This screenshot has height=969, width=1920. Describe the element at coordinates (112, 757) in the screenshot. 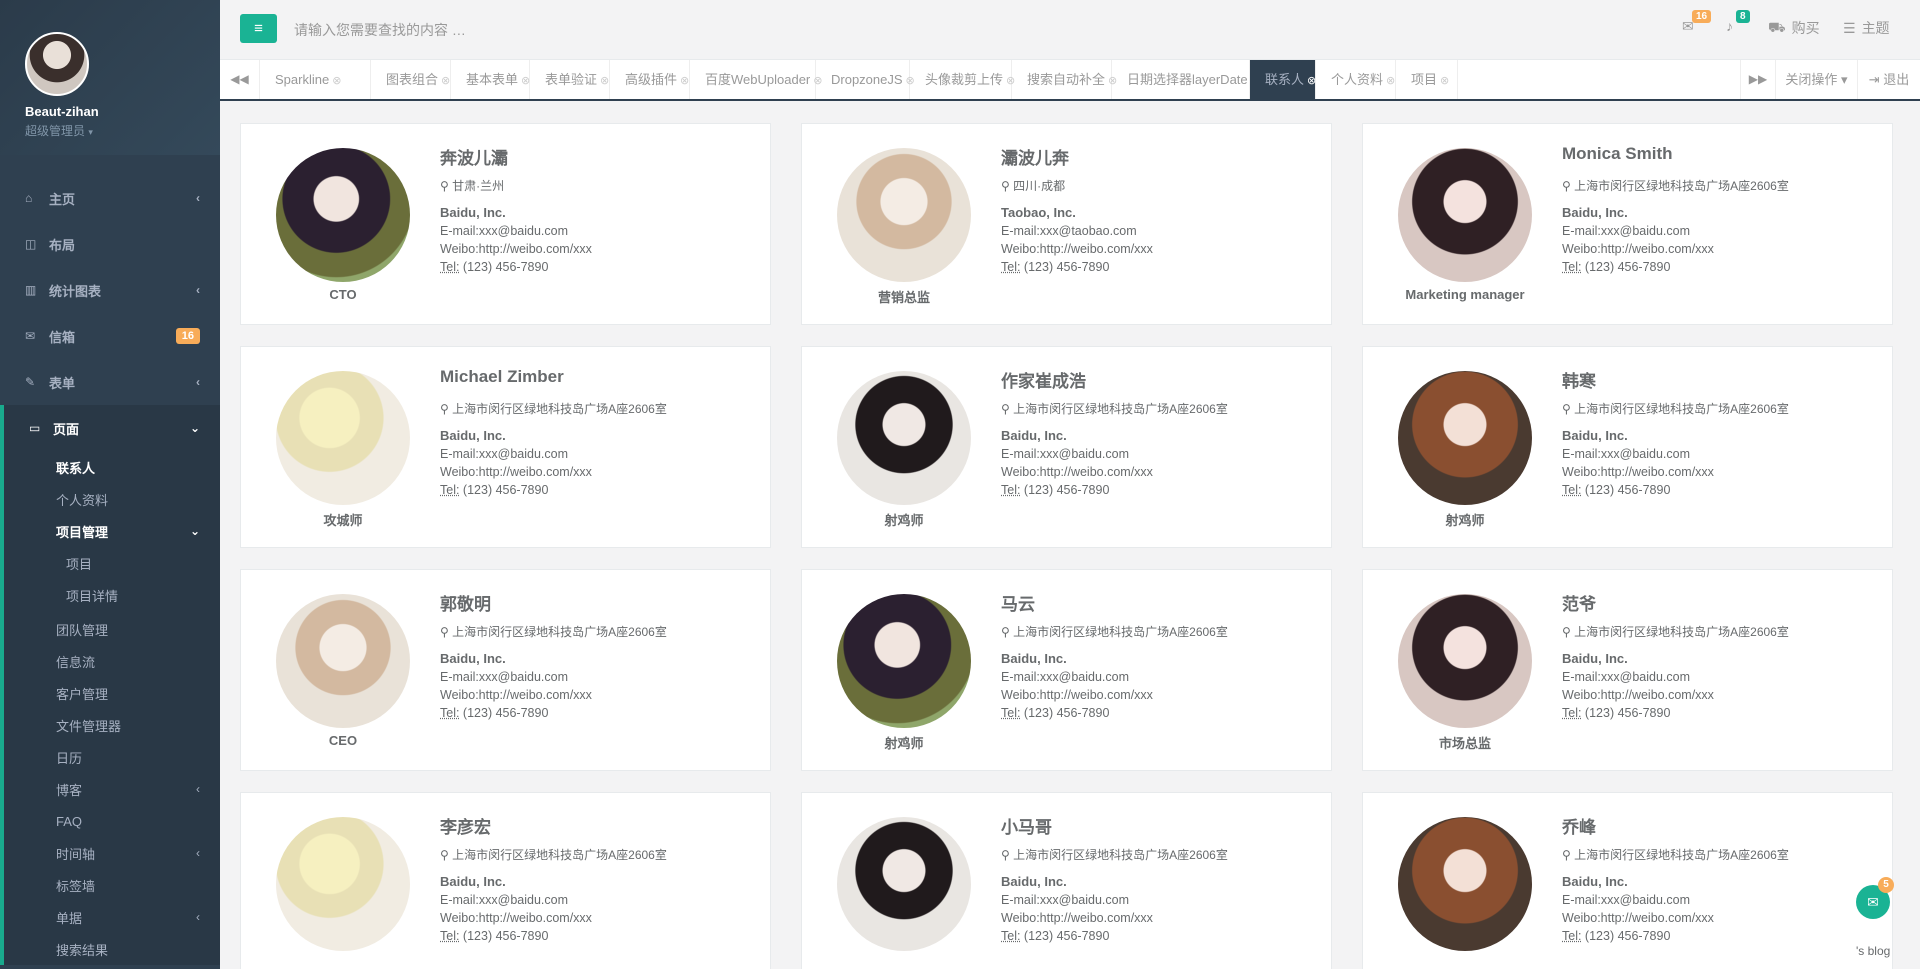

I see `sidebar-item-calendar: 日历` at that location.